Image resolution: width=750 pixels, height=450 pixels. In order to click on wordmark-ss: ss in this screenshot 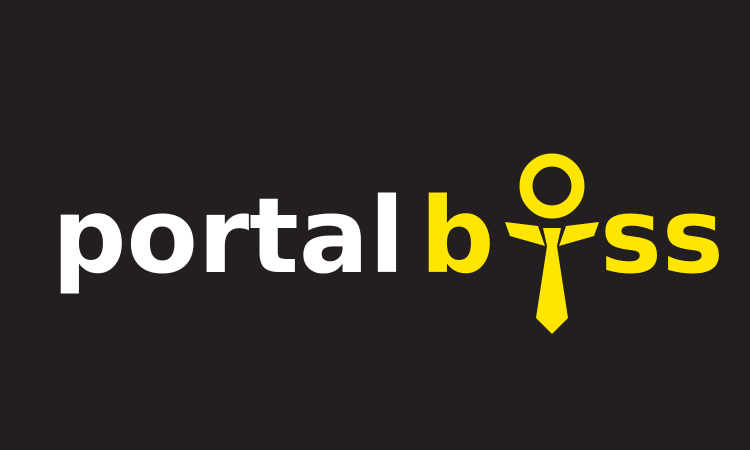, I will do `click(662, 236)`.